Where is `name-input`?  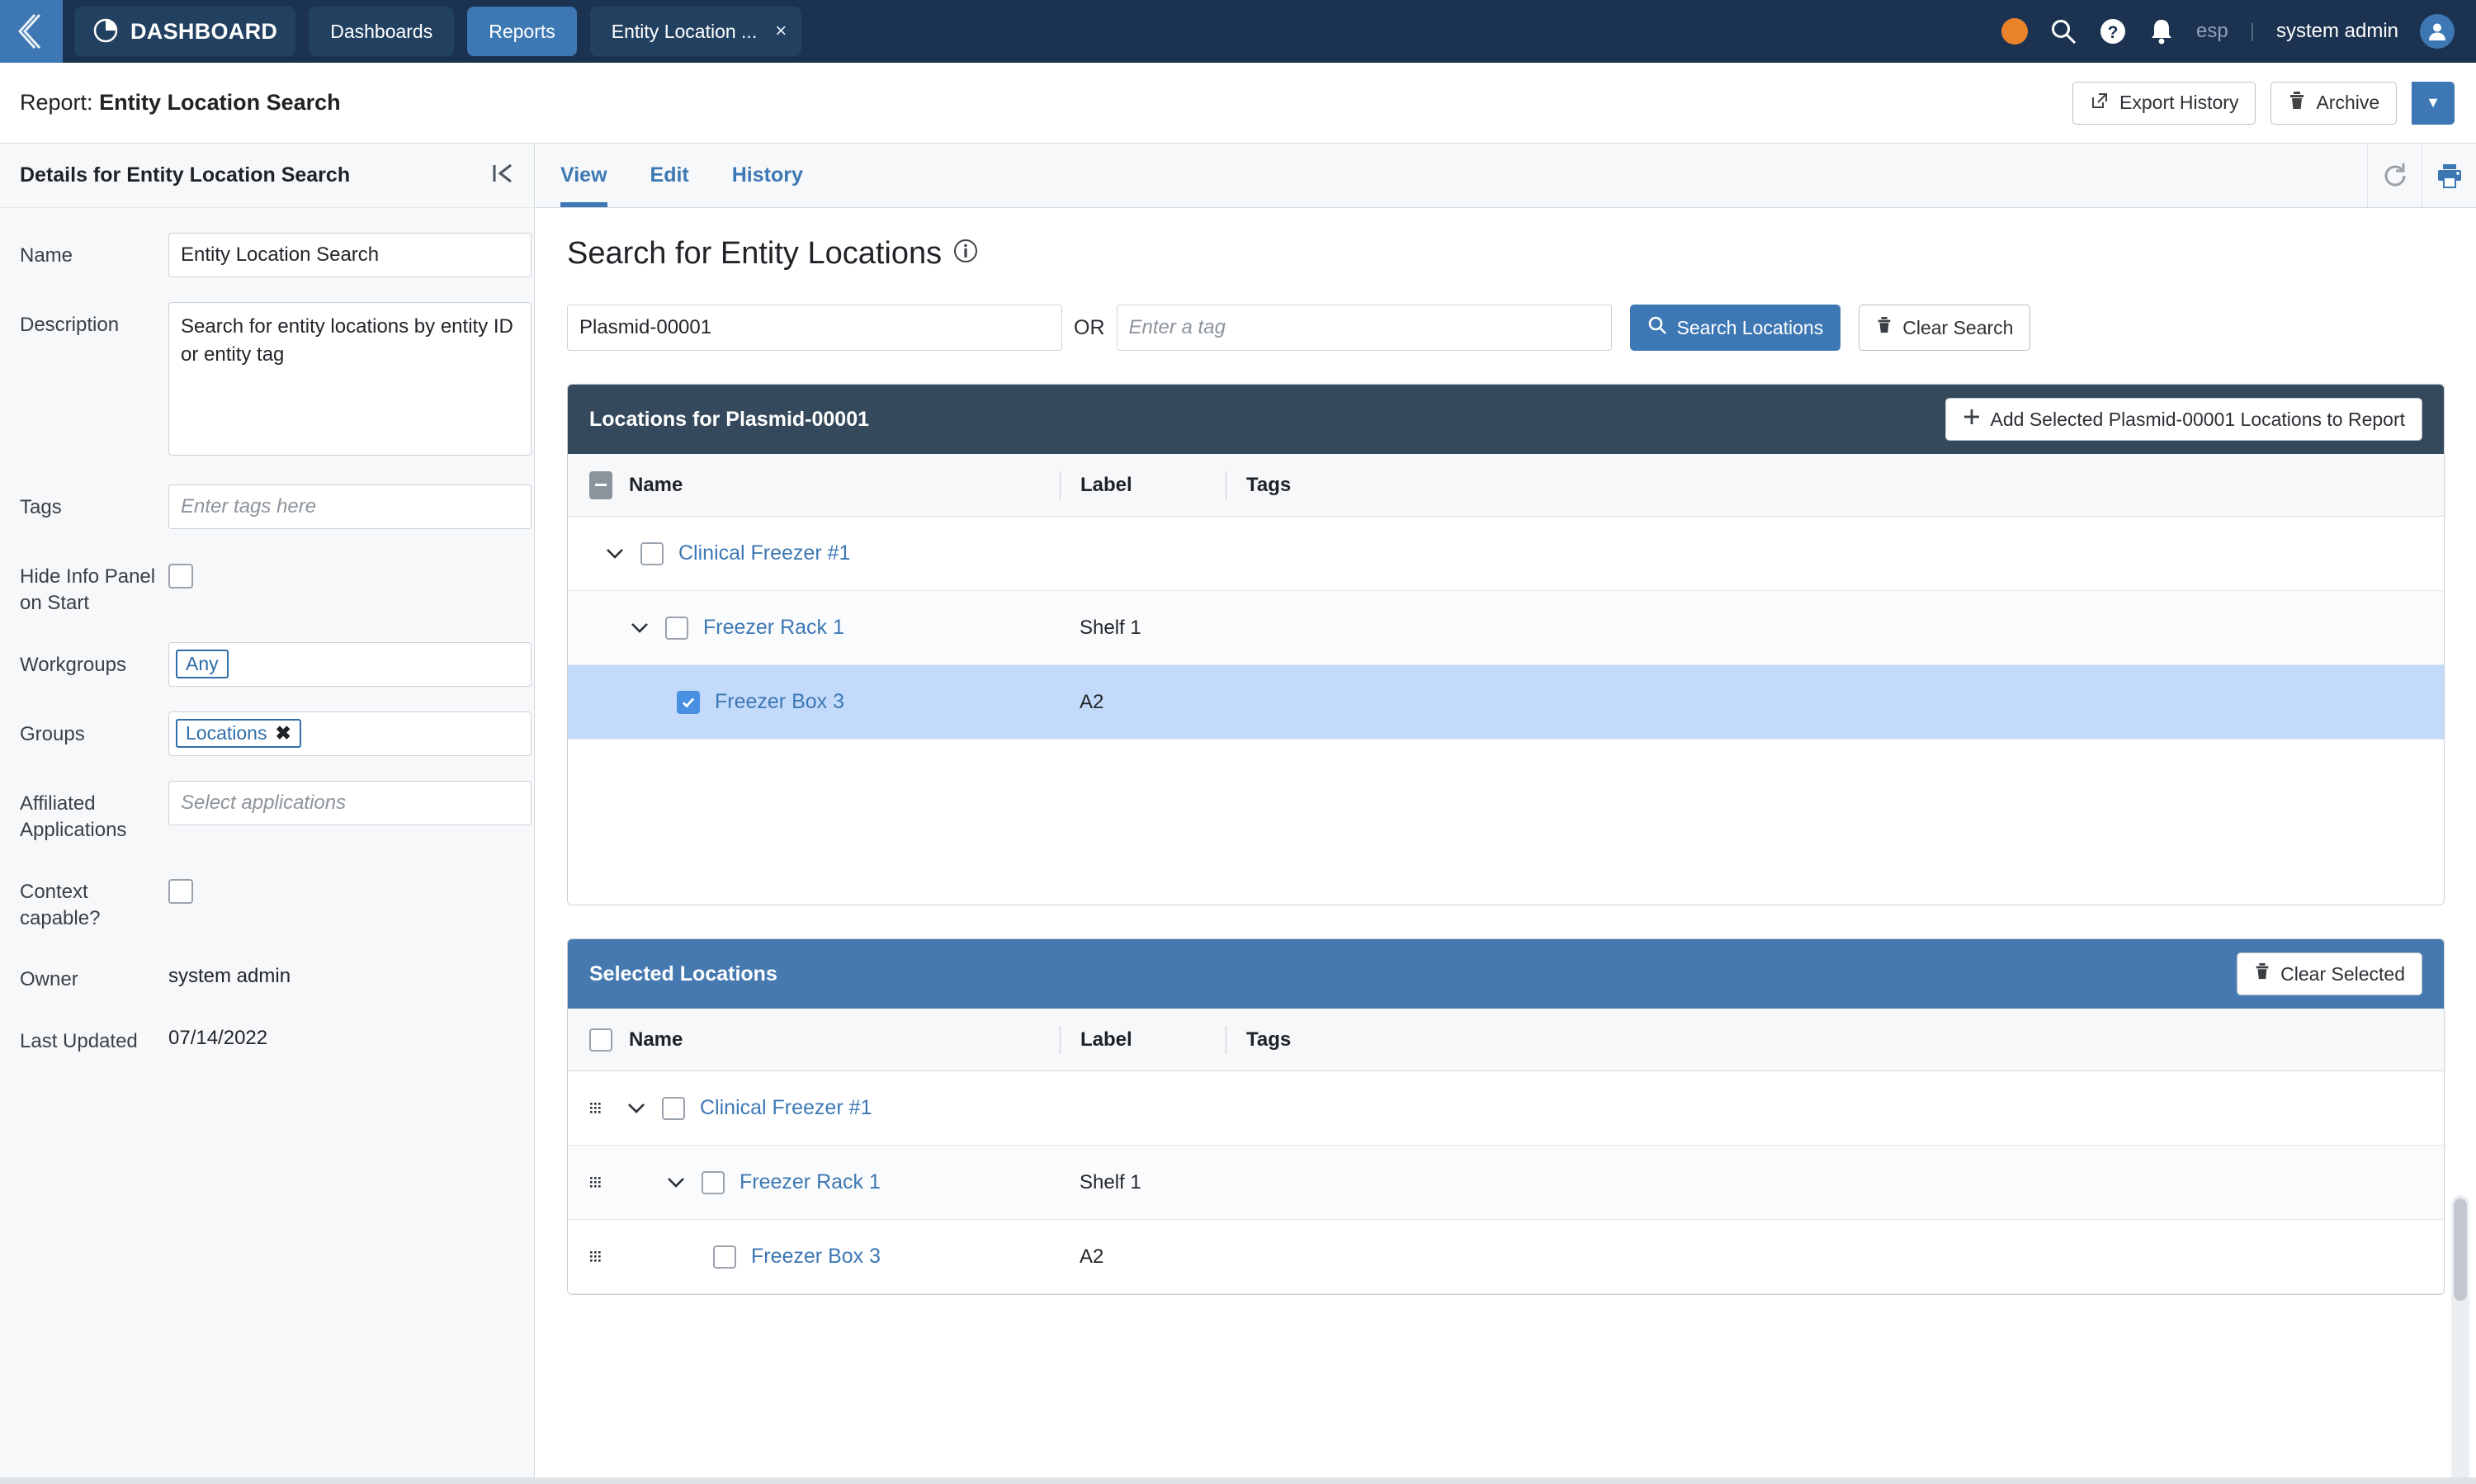 name-input is located at coordinates (350, 255).